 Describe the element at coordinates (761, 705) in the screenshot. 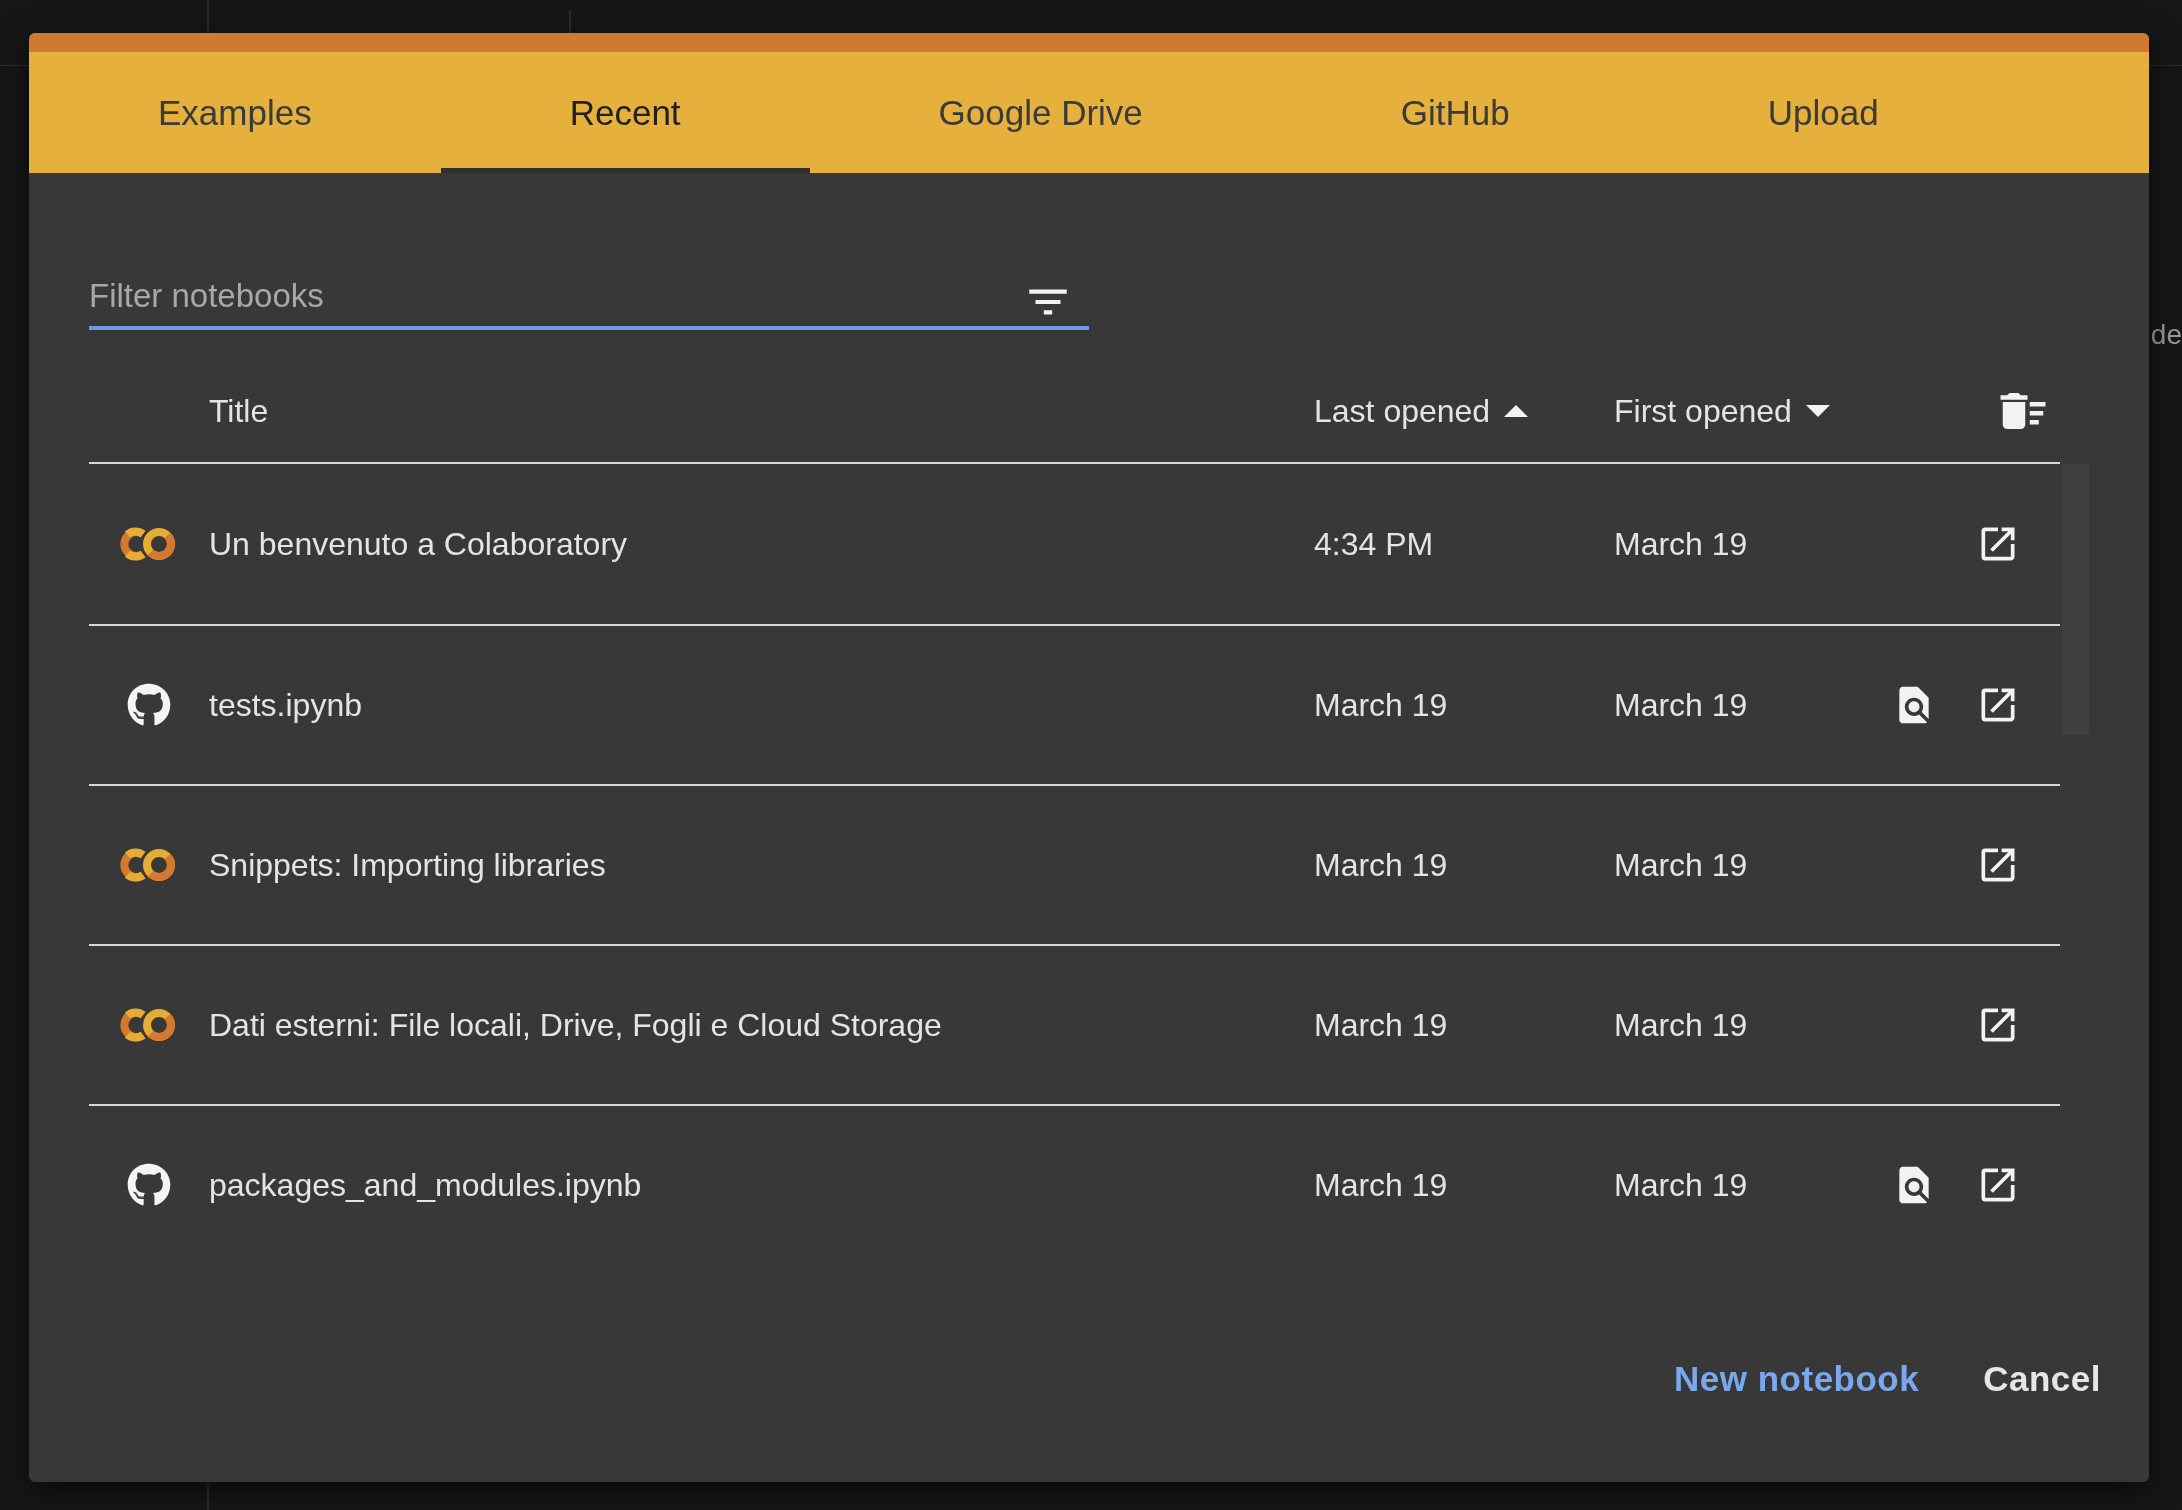

I see `notebook-title: tests.ipynb` at that location.